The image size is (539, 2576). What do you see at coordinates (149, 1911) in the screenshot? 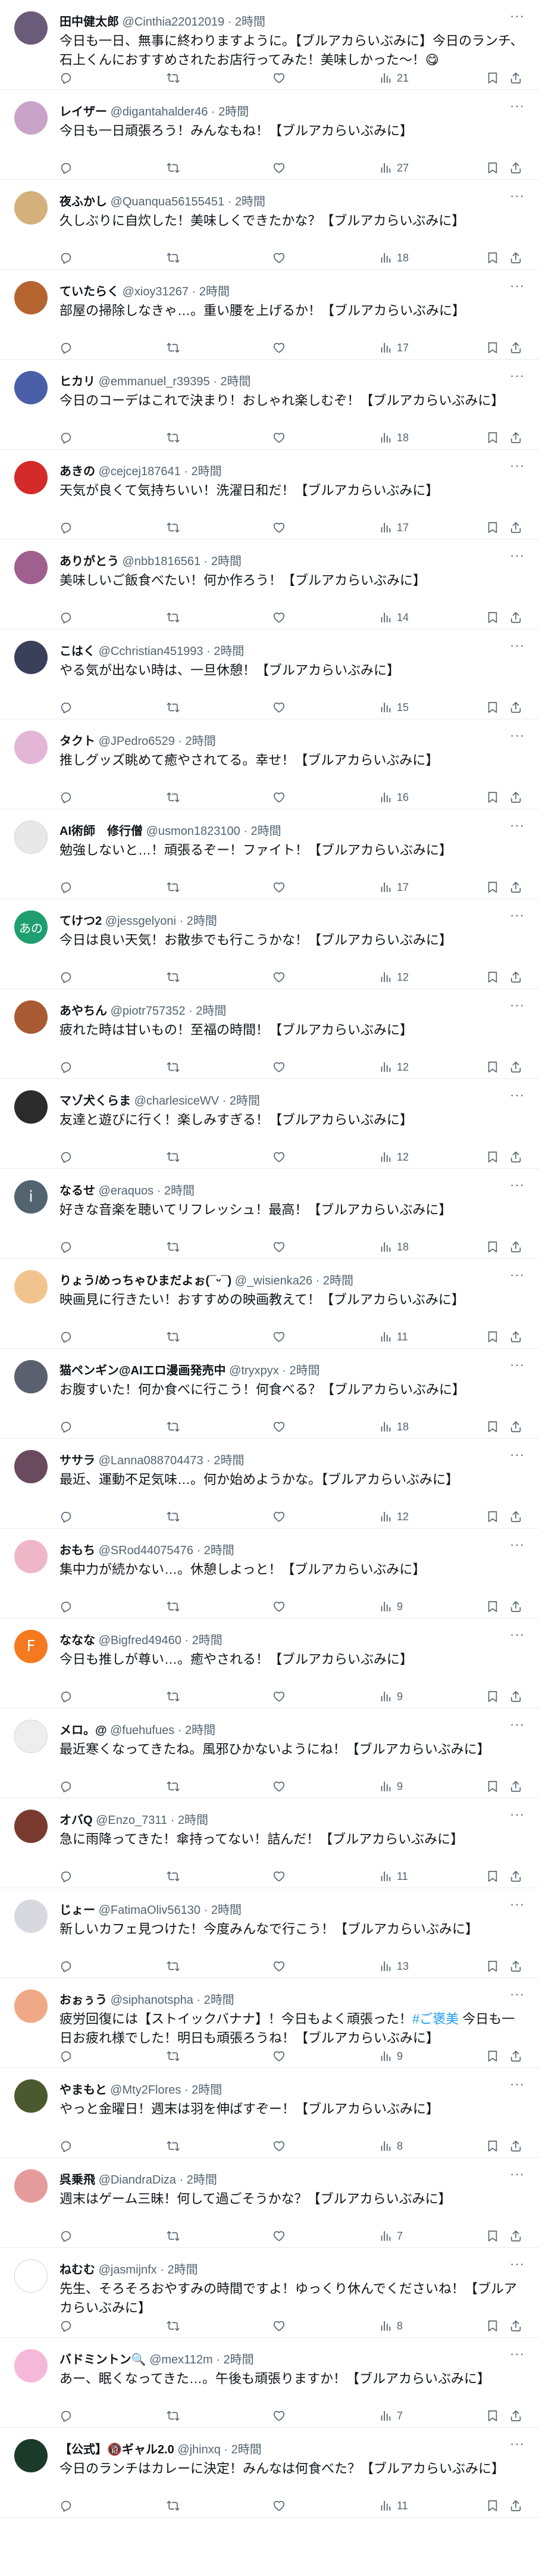
I see `user-handle: @FatimaOliv56130` at bounding box center [149, 1911].